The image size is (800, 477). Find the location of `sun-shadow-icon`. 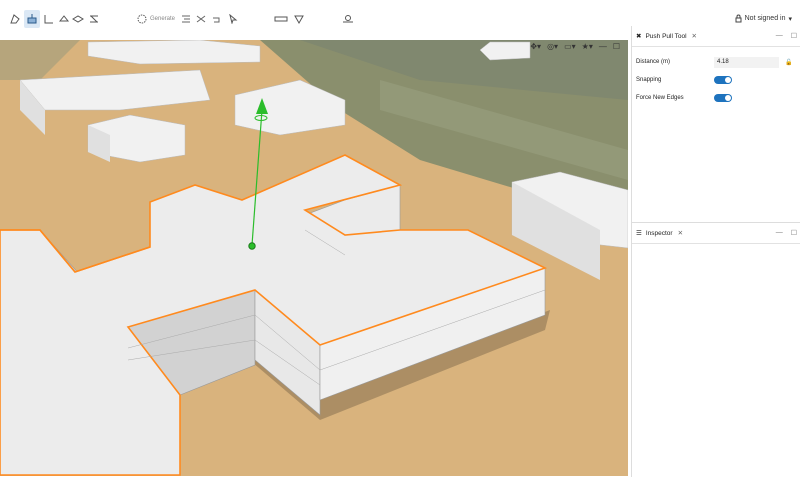

sun-shadow-icon is located at coordinates (348, 19).